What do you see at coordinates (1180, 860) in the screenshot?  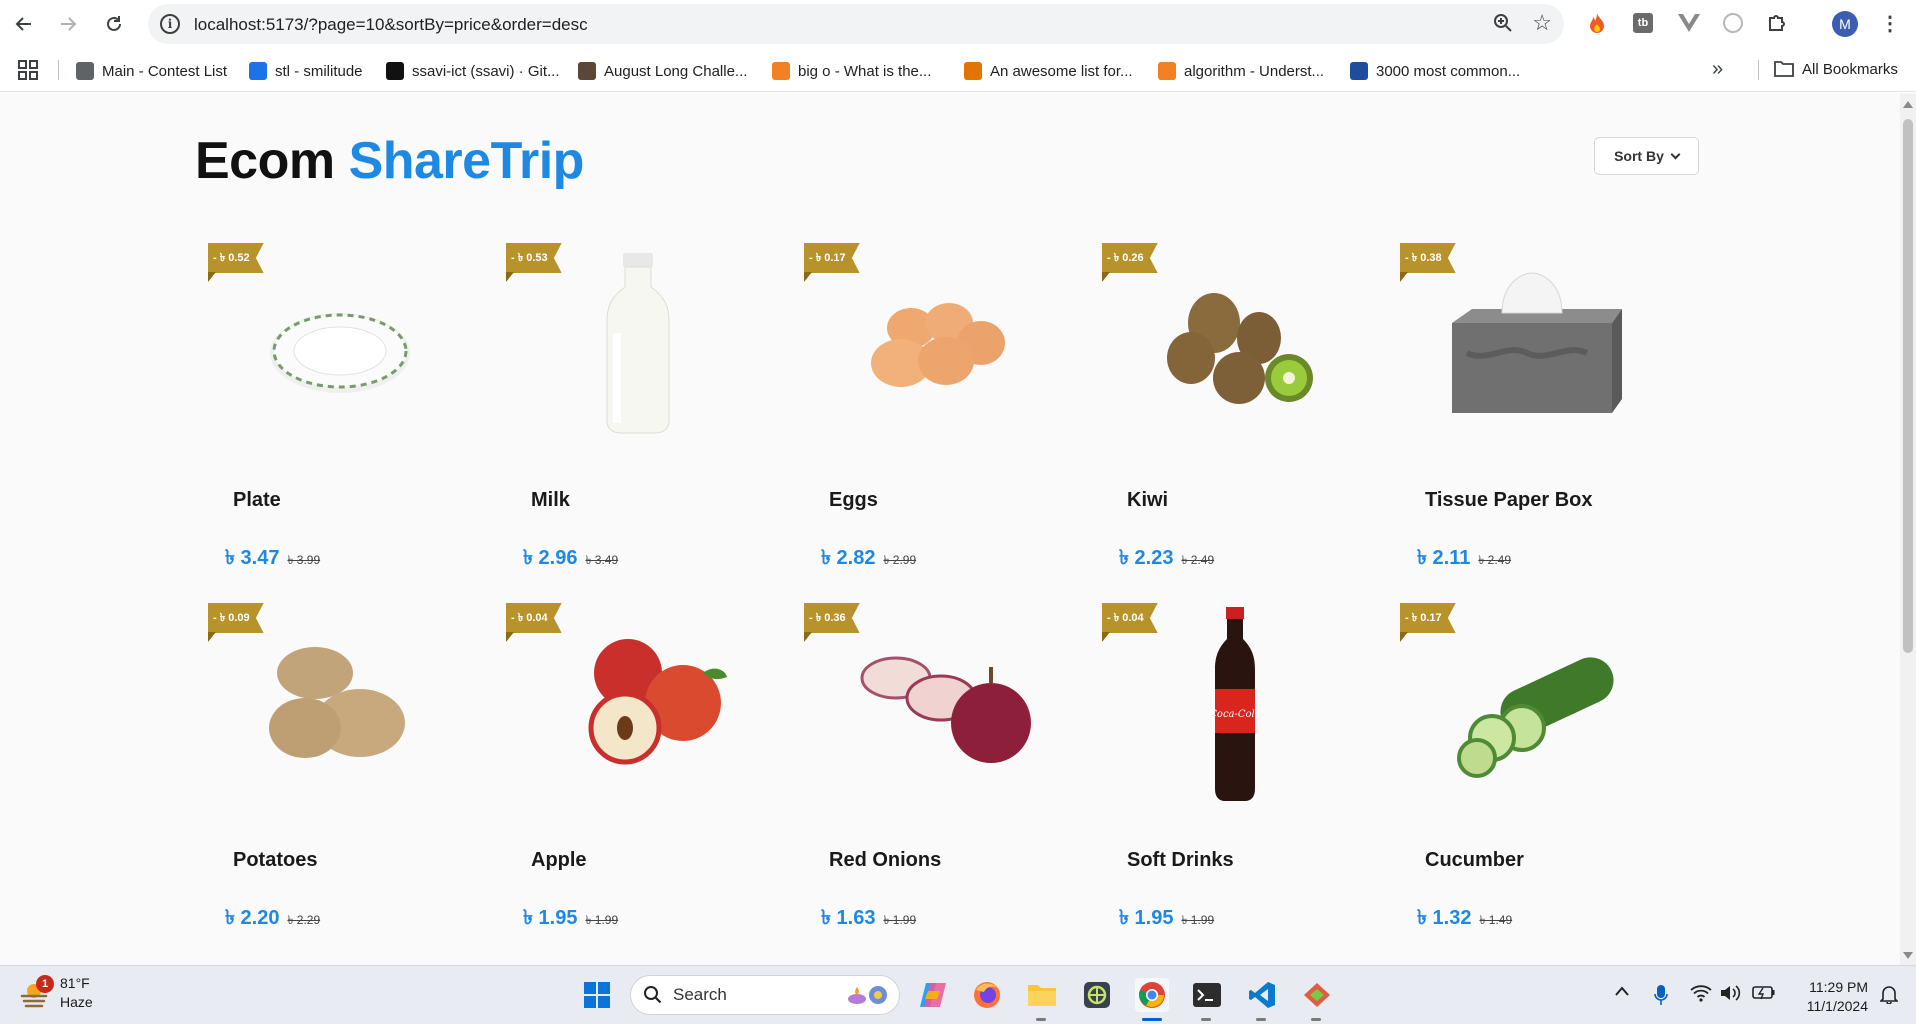 I see `product-name: Soft Drinks` at bounding box center [1180, 860].